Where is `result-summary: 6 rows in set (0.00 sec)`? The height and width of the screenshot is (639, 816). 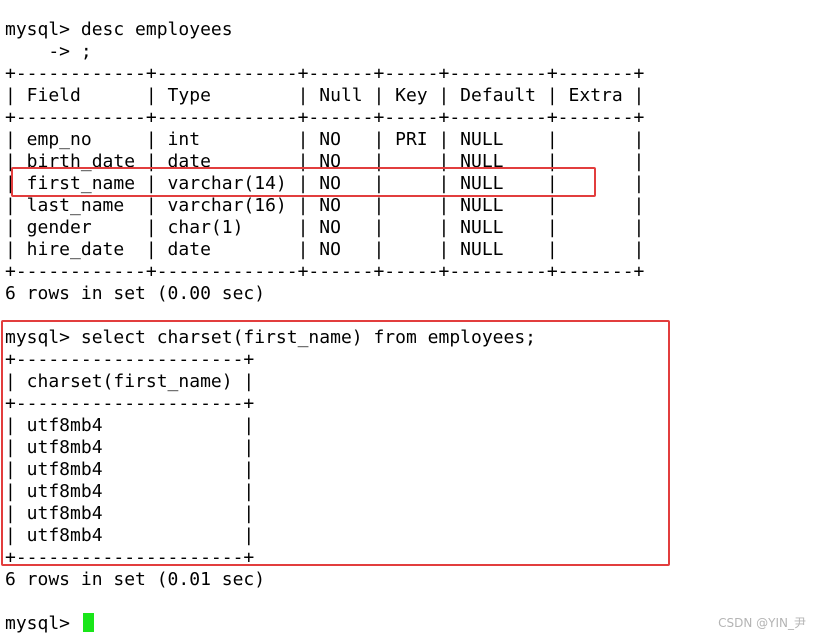 result-summary: 6 rows in set (0.00 sec) is located at coordinates (135, 293).